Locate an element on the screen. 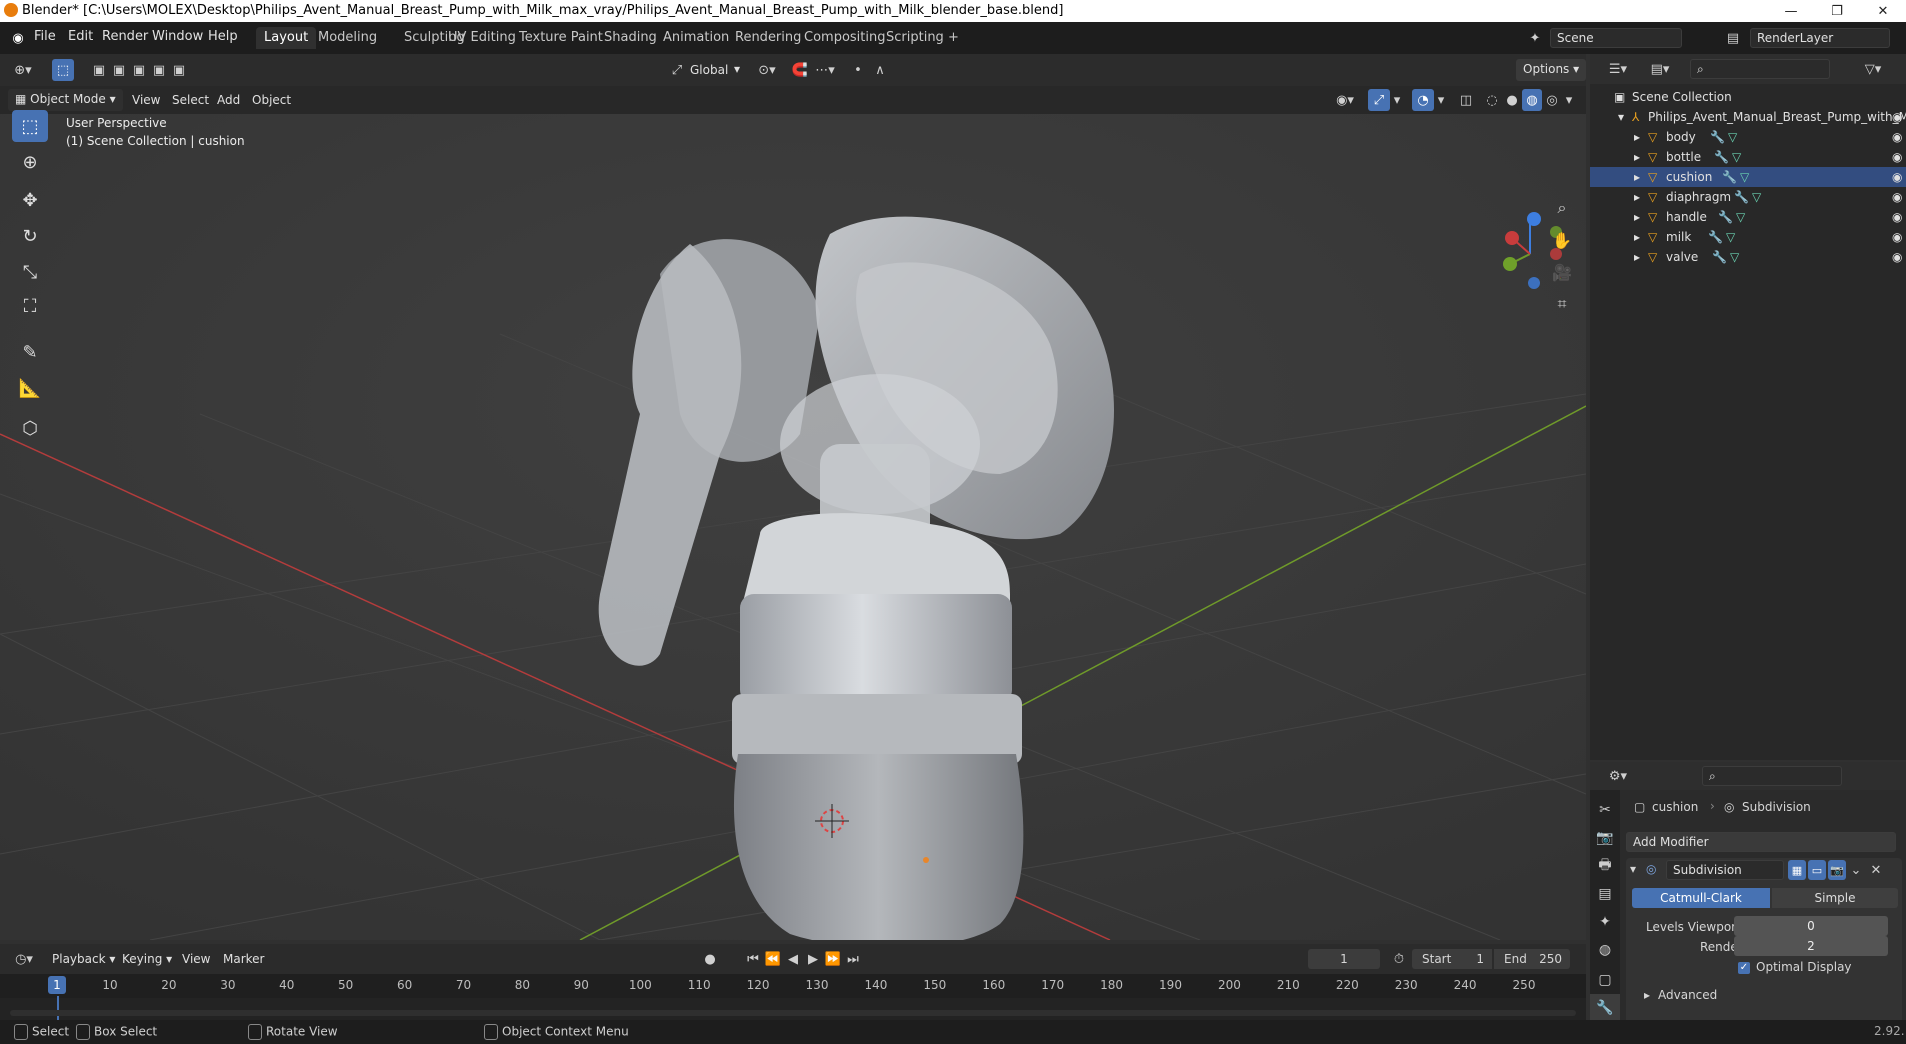  viewport-toggle-icon: ▭ is located at coordinates (1817, 870).